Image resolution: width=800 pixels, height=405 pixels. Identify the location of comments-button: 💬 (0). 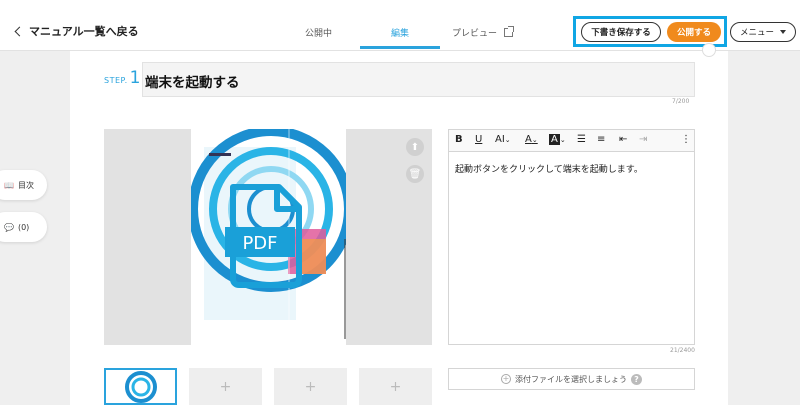
(23, 227).